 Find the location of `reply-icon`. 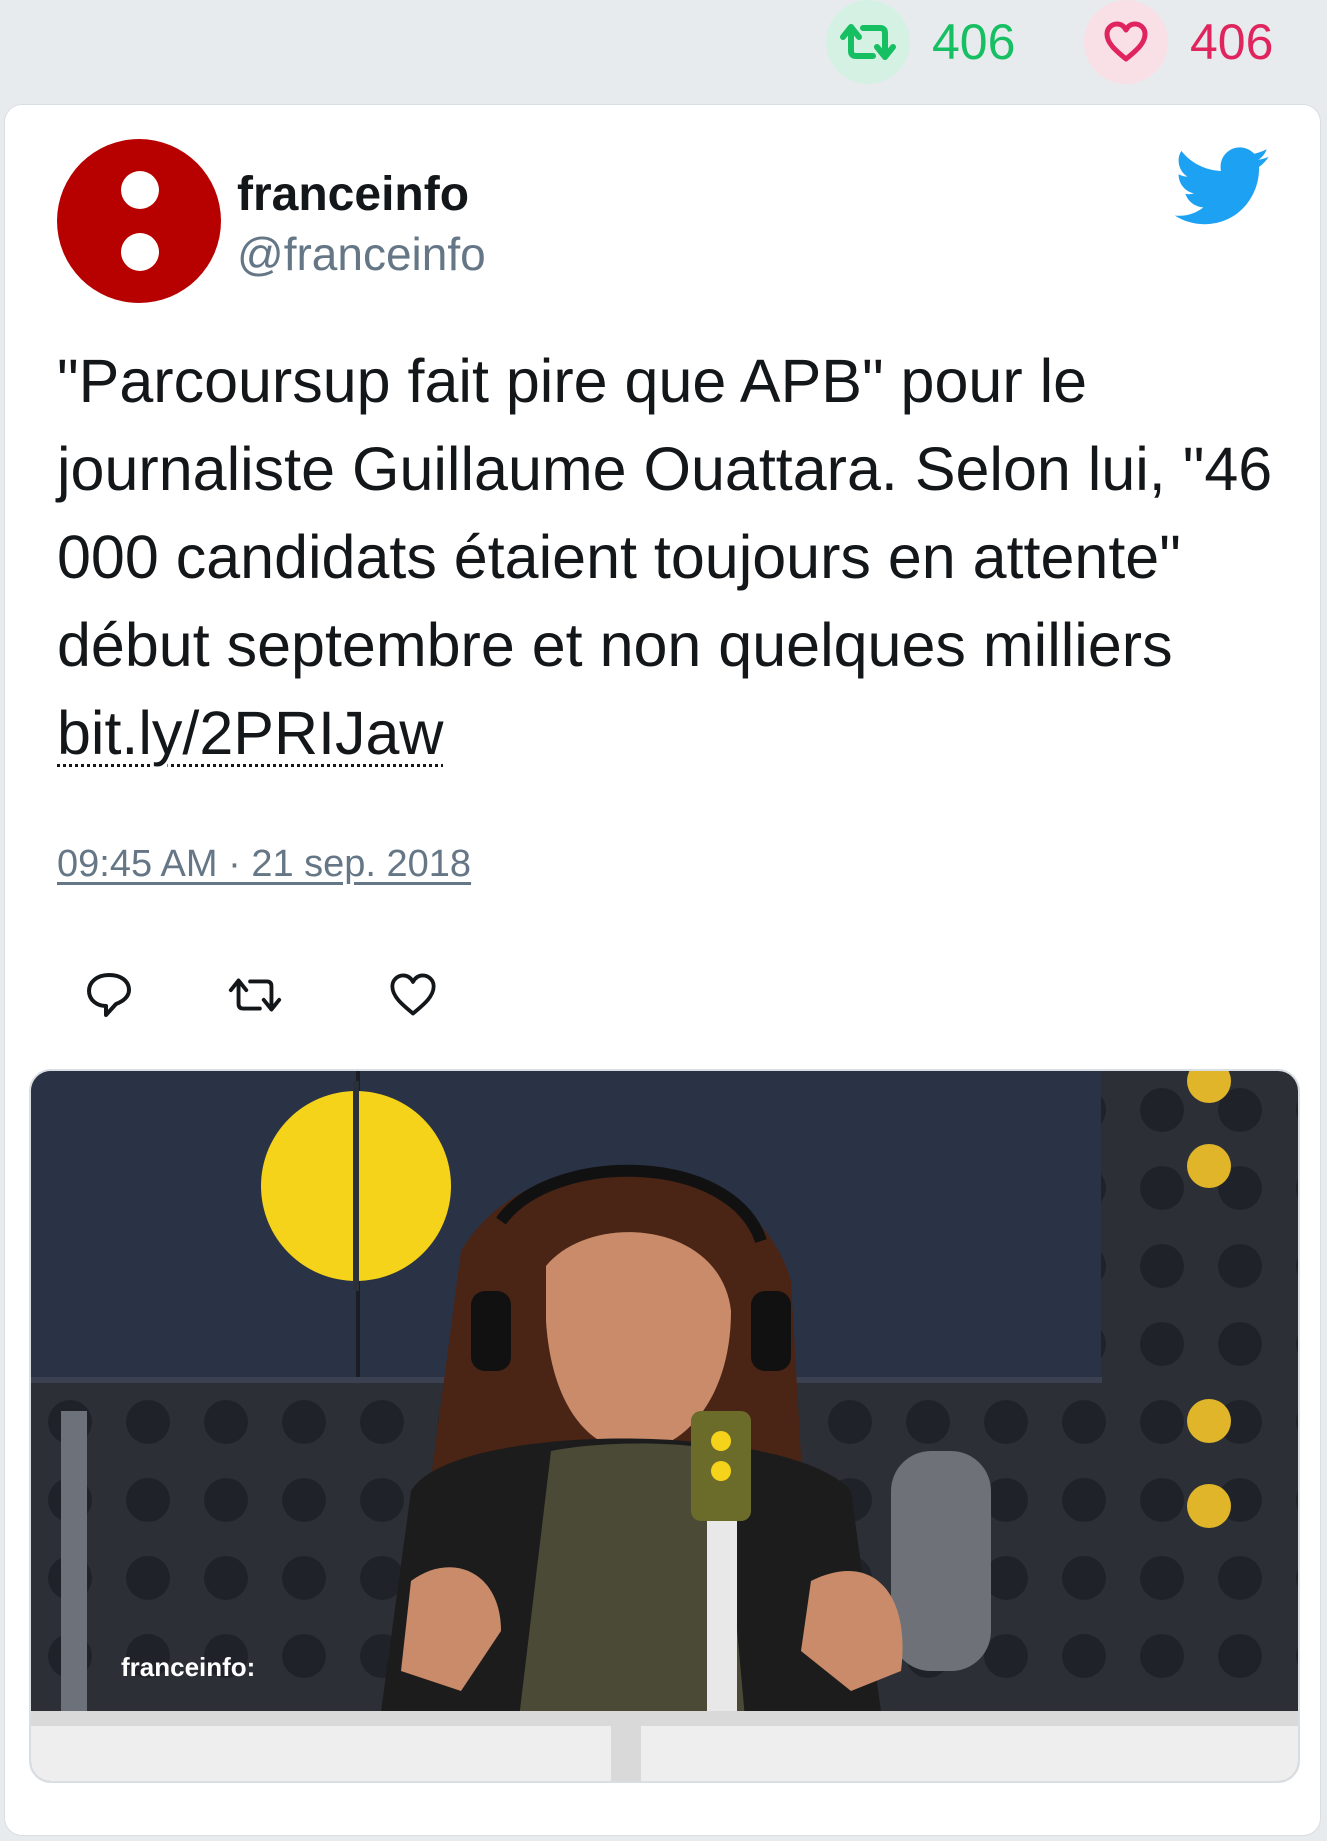

reply-icon is located at coordinates (109, 995).